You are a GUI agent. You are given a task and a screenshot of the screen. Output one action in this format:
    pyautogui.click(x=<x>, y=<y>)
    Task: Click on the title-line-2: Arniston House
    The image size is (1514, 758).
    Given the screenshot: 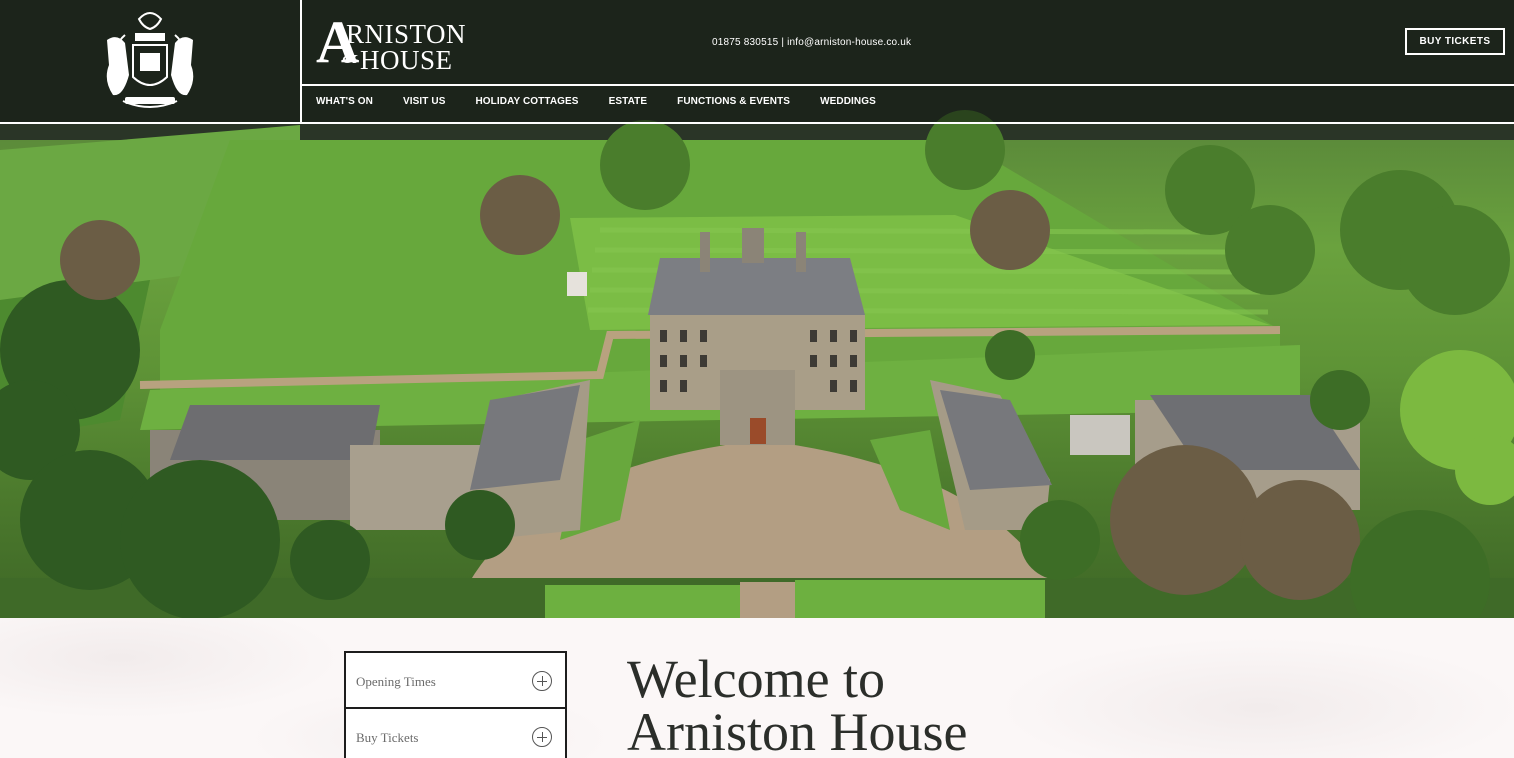 What is the action you would take?
    pyautogui.click(x=797, y=730)
    